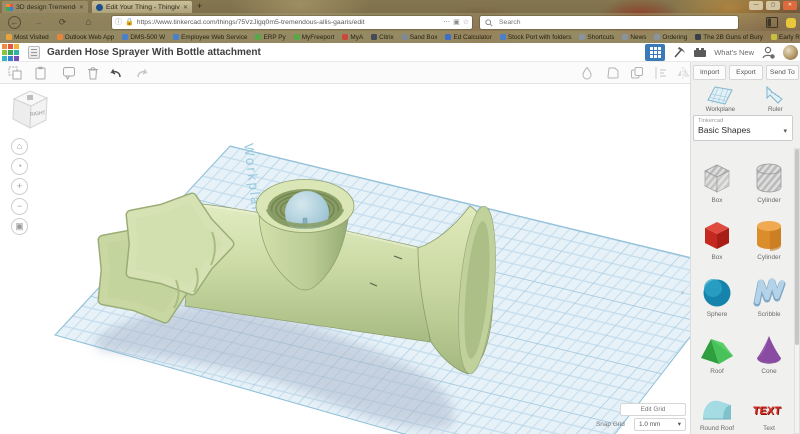 This screenshot has height=434, width=800. I want to click on shape-item-cone: Cone, so click(769, 349).